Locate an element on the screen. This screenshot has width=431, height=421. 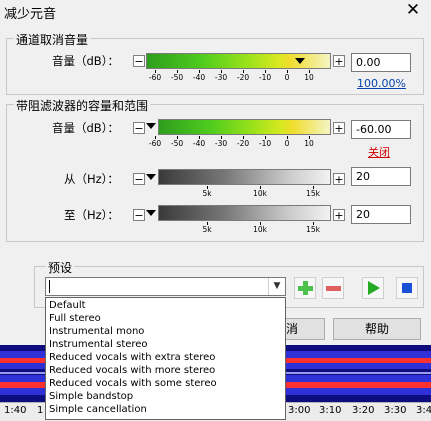
to-slider is located at coordinates (244, 213).